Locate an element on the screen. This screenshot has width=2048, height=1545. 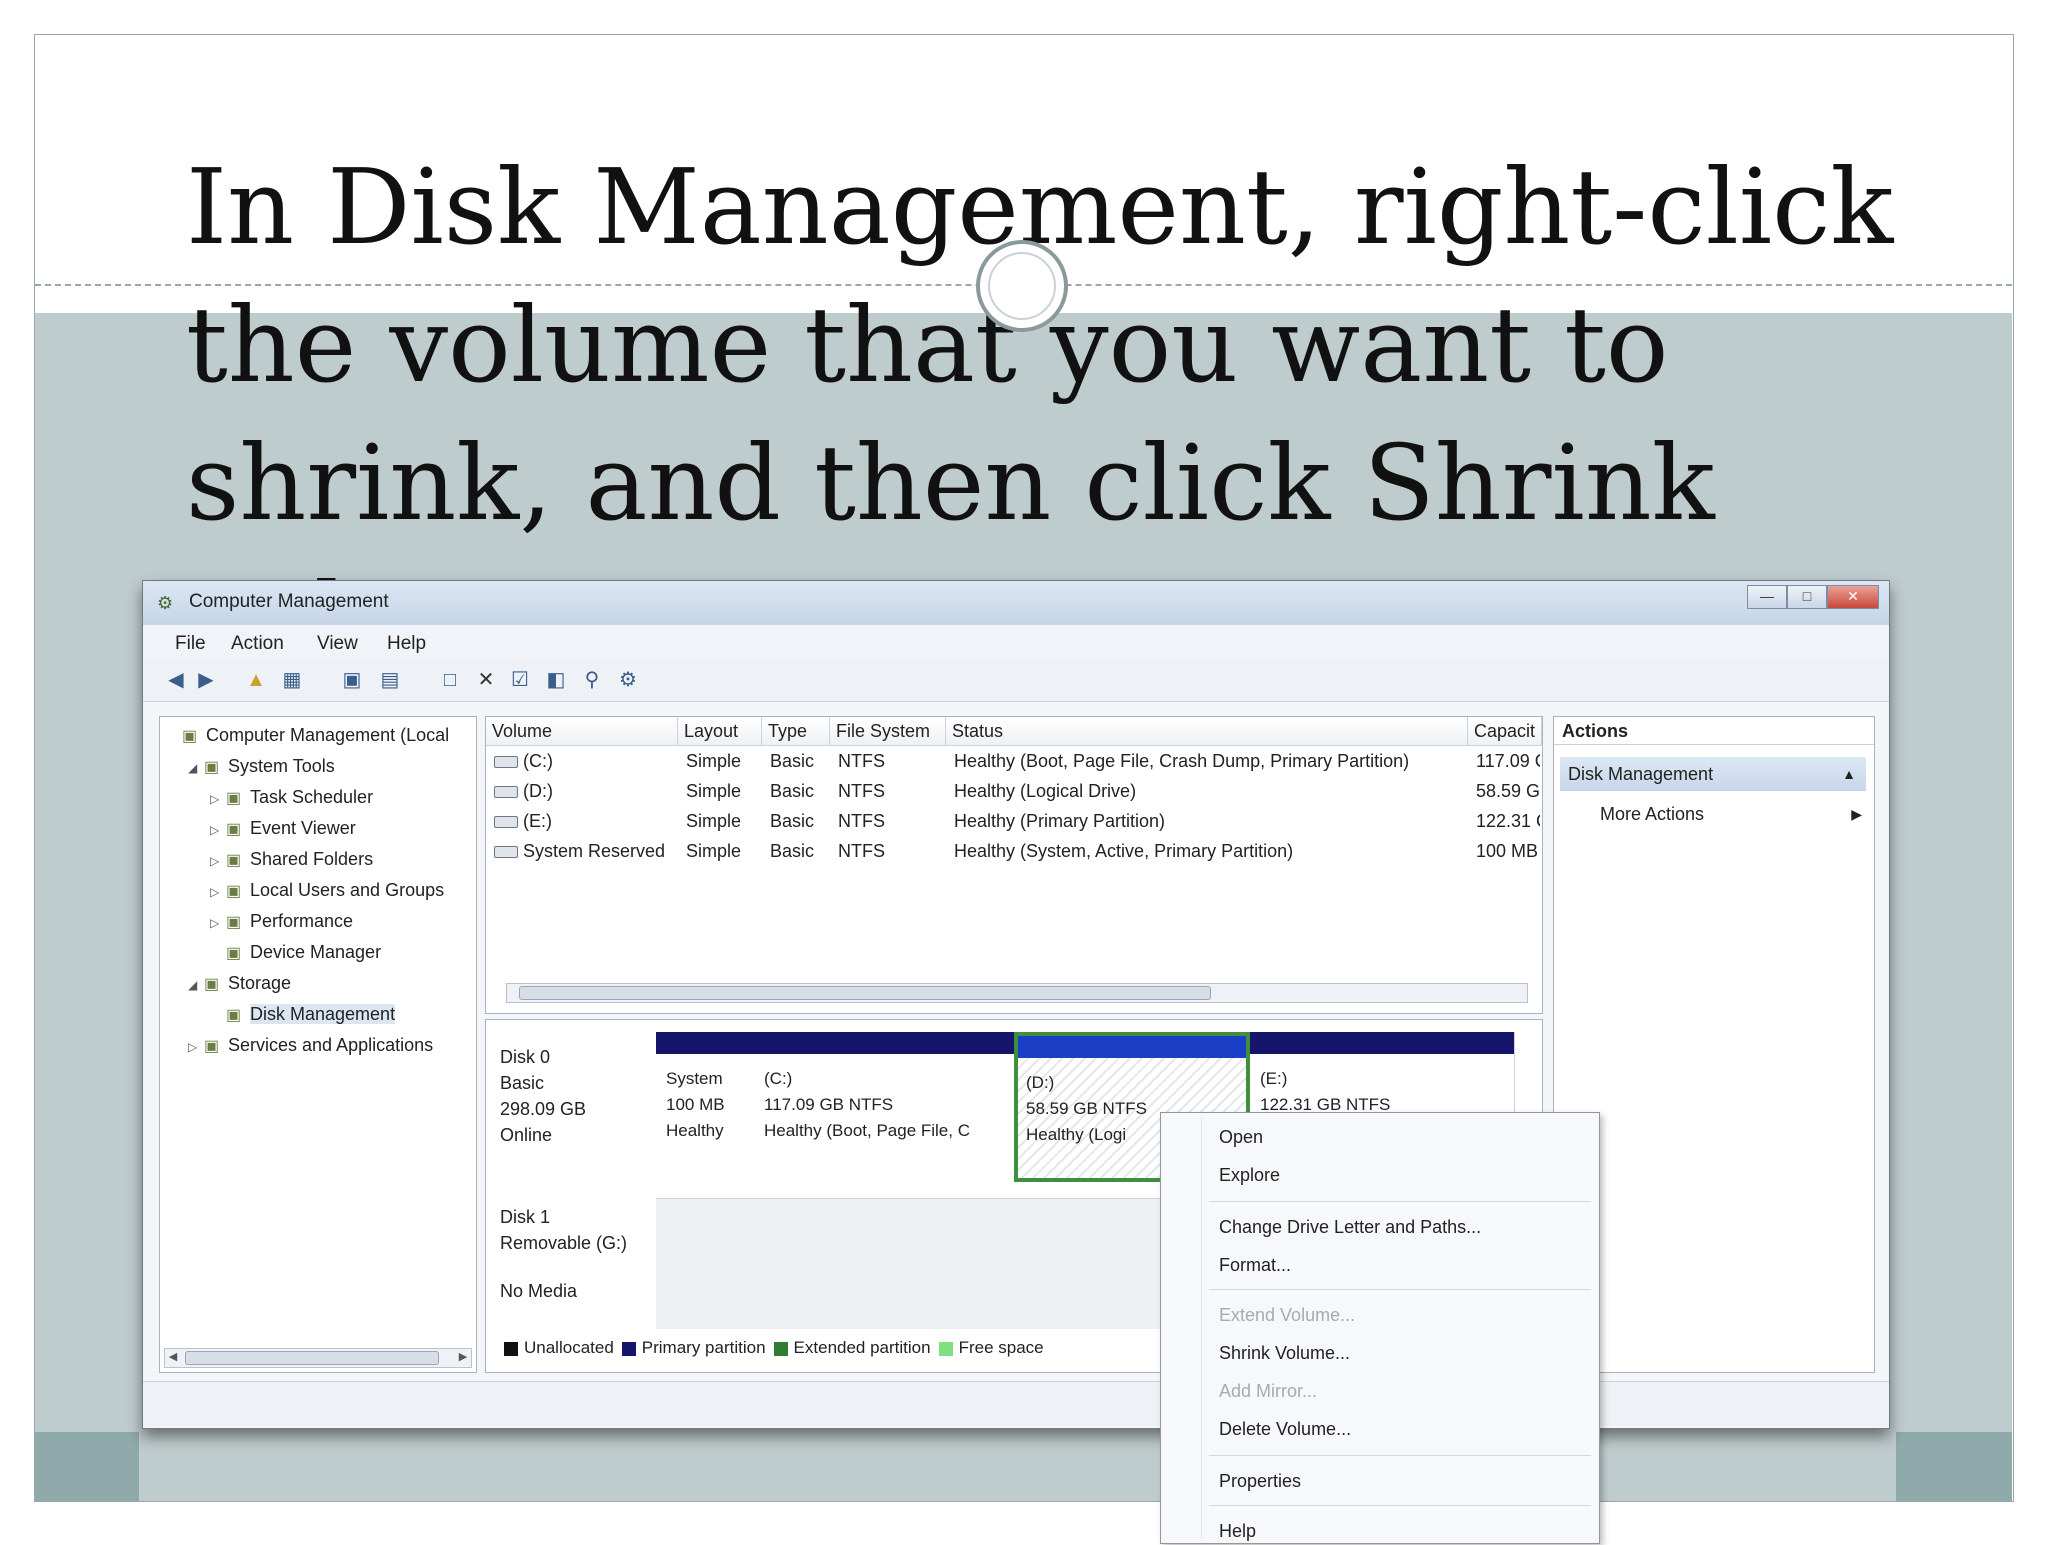
column-header: Volume is located at coordinates (582, 731).